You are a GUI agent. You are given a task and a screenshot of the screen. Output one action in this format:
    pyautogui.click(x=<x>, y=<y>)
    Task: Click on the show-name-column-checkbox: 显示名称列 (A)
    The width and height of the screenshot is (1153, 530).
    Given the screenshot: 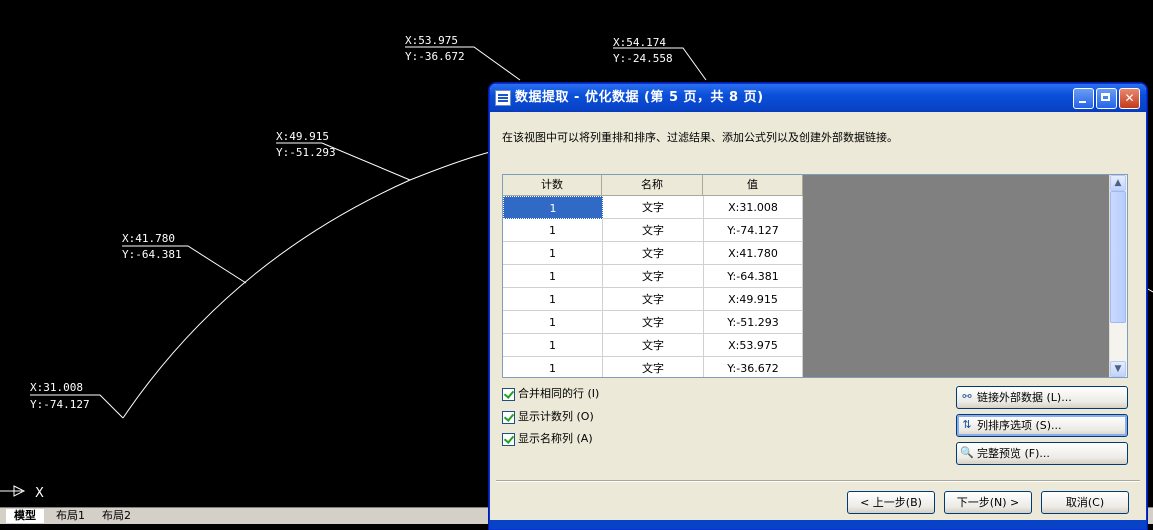 What is the action you would take?
    pyautogui.click(x=547, y=439)
    